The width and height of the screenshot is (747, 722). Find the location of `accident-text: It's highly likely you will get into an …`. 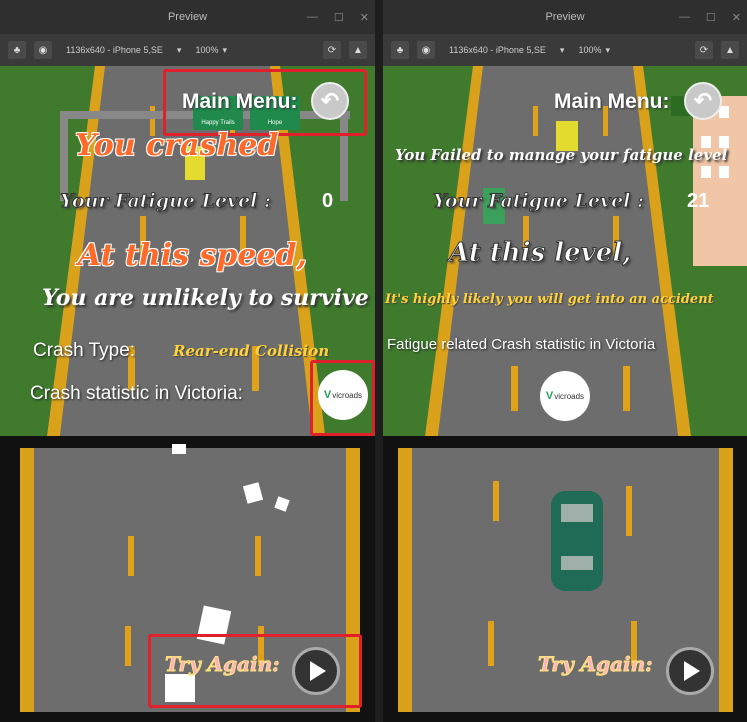

accident-text: It's highly likely you will get into an … is located at coordinates (549, 299).